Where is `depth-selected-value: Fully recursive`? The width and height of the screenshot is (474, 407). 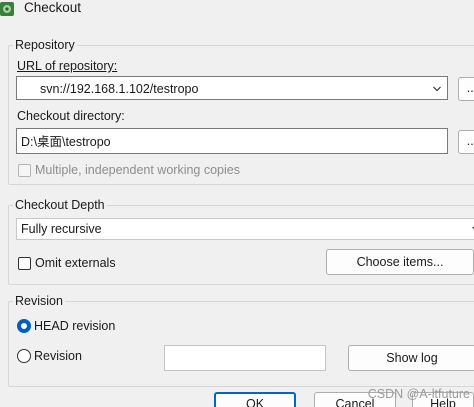
depth-selected-value: Fully recursive is located at coordinates (61, 229).